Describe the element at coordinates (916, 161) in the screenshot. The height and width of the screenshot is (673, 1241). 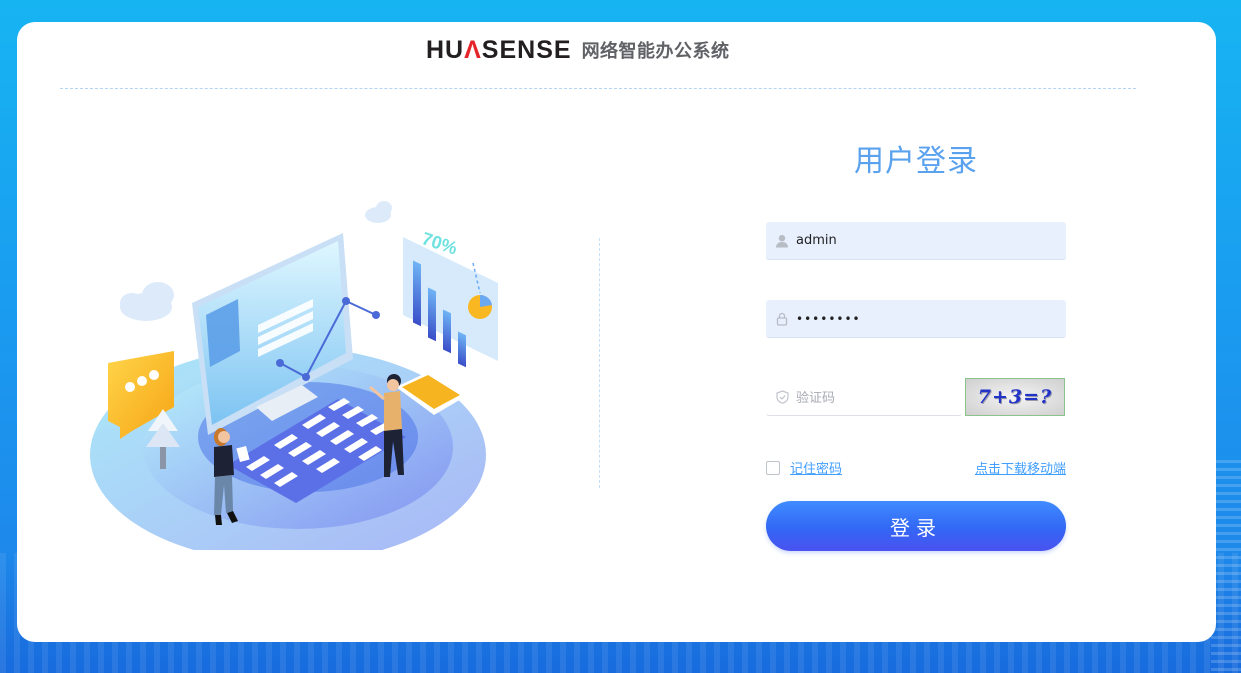
I see `login-title: 用户登录` at that location.